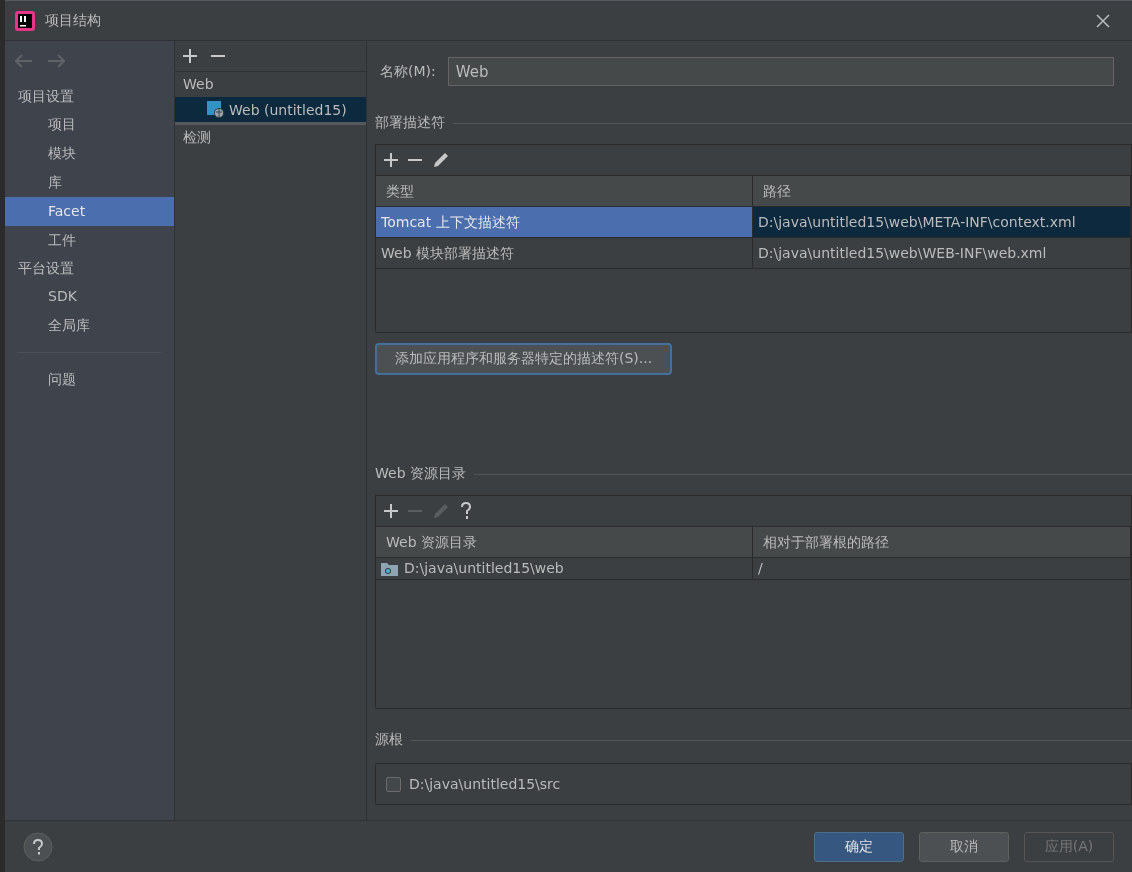  Describe the element at coordinates (780, 71) in the screenshot. I see `name-field: Web` at that location.